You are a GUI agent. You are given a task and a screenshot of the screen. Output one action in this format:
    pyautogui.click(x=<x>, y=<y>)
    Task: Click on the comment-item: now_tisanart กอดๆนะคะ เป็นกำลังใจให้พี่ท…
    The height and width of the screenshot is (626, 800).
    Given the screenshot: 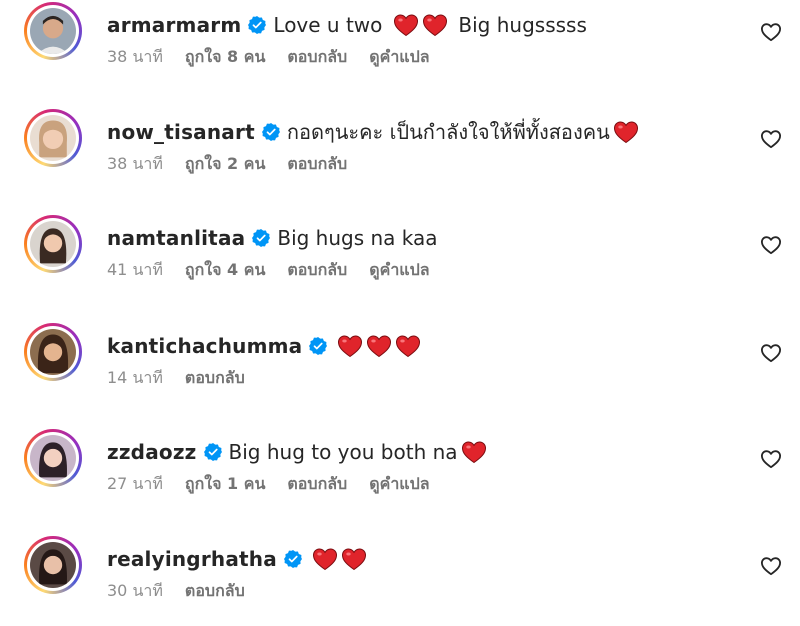 What is the action you would take?
    pyautogui.click(x=400, y=154)
    